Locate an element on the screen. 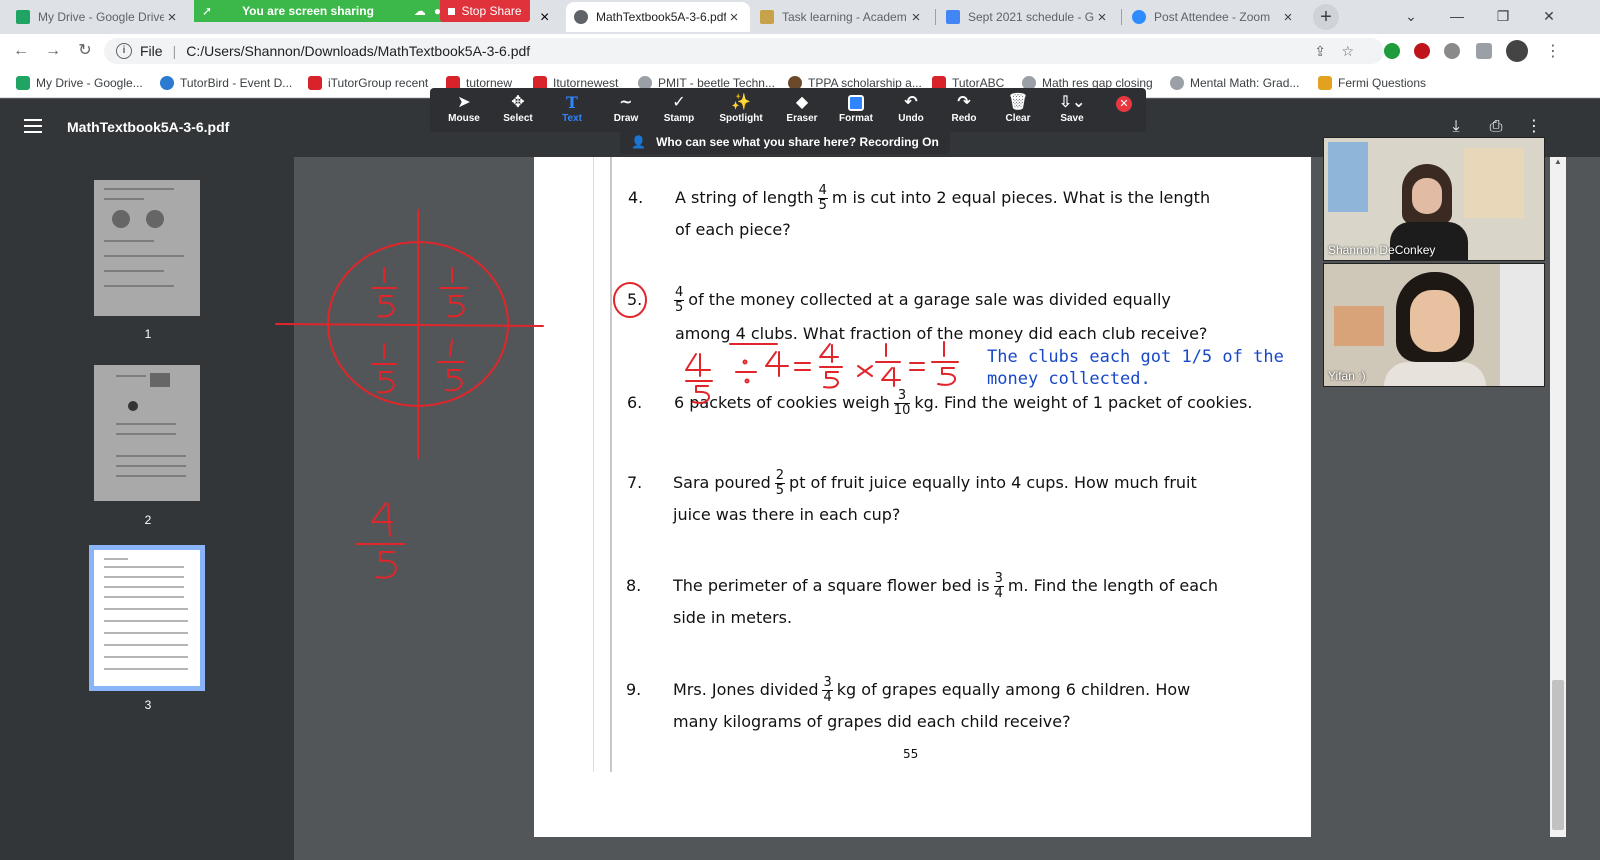 The width and height of the screenshot is (1600, 860). print-icon: ⎙ is located at coordinates (1496, 127).